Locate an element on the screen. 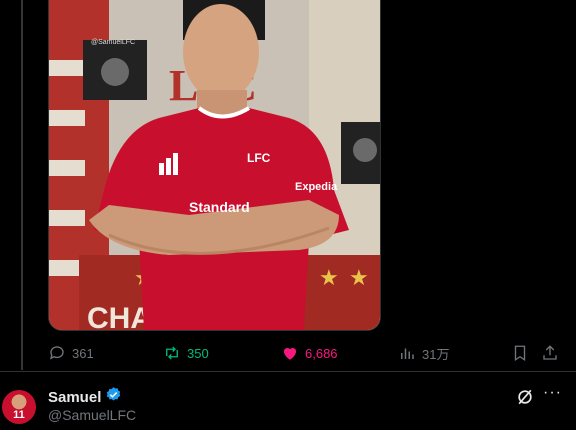 This screenshot has height=430, width=576. like-count: 6,686 is located at coordinates (321, 353).